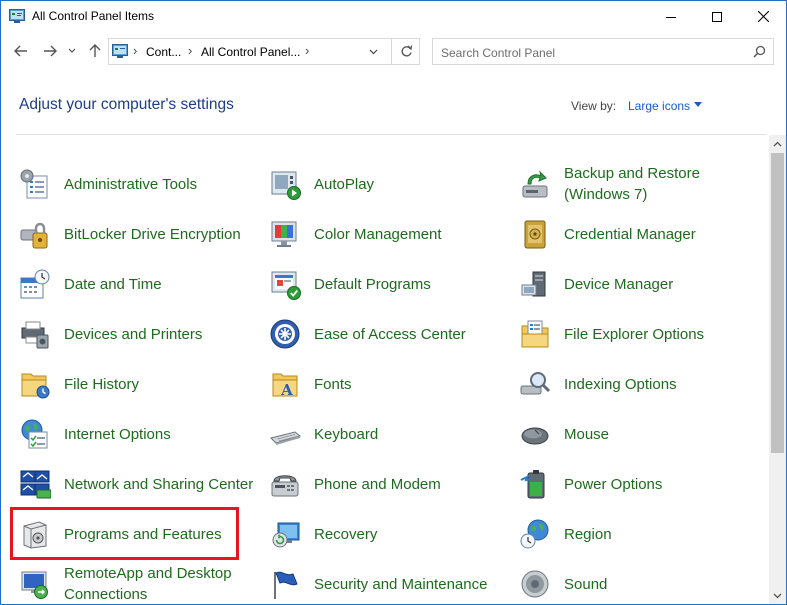 The height and width of the screenshot is (605, 787). Describe the element at coordinates (35, 284) in the screenshot. I see `date-time-icon` at that location.